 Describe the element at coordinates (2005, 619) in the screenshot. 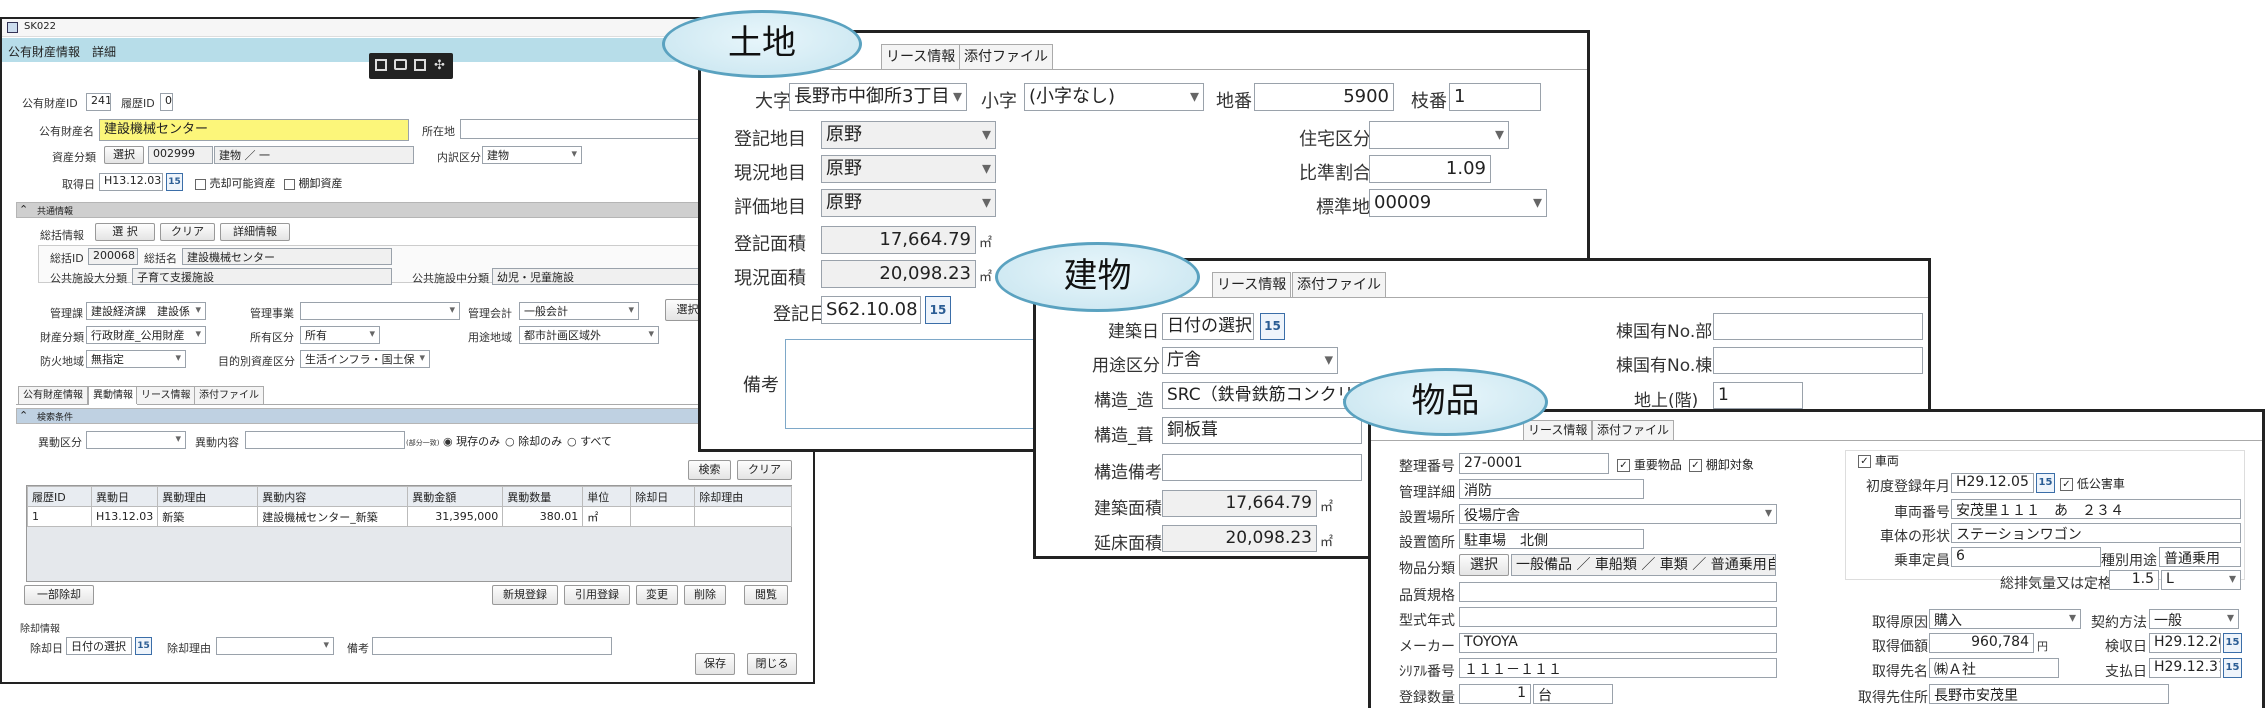

I see `cause-select: 購入 ▾` at that location.